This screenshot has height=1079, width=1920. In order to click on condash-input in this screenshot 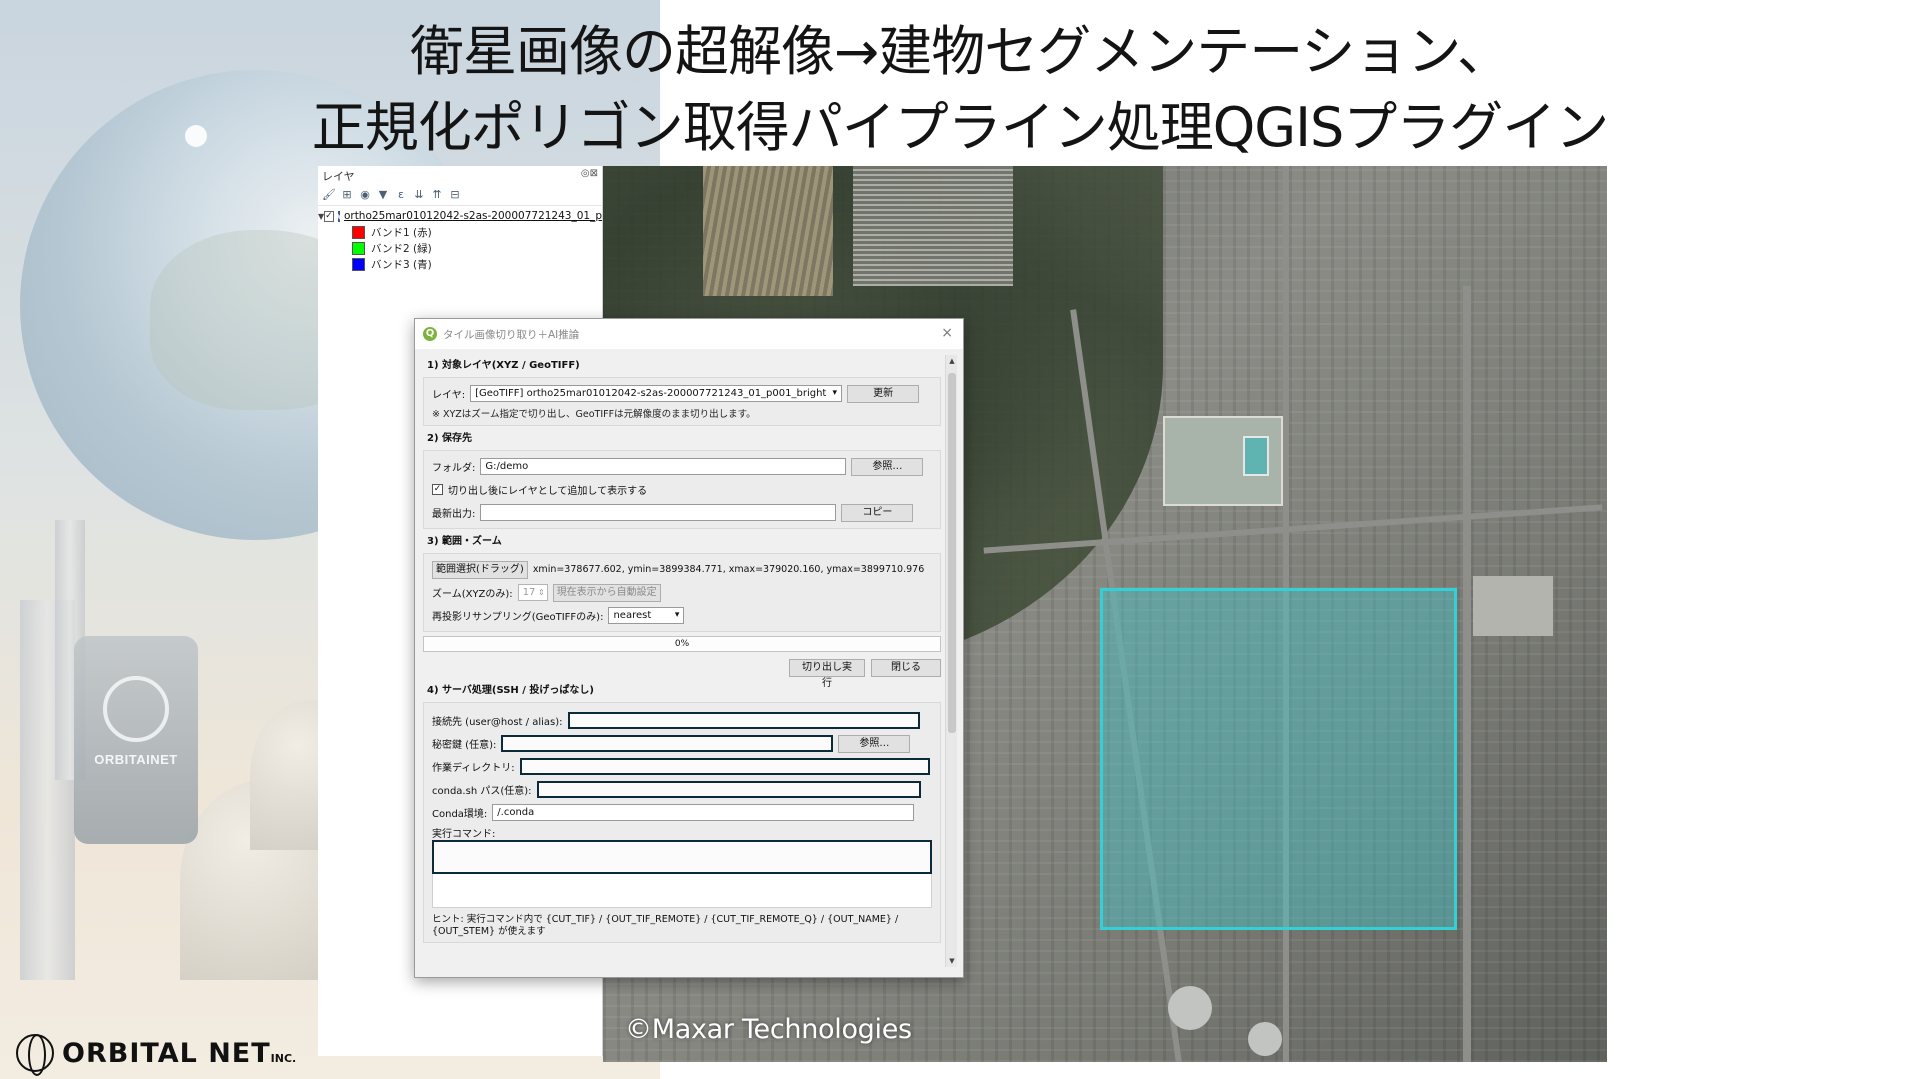, I will do `click(728, 789)`.